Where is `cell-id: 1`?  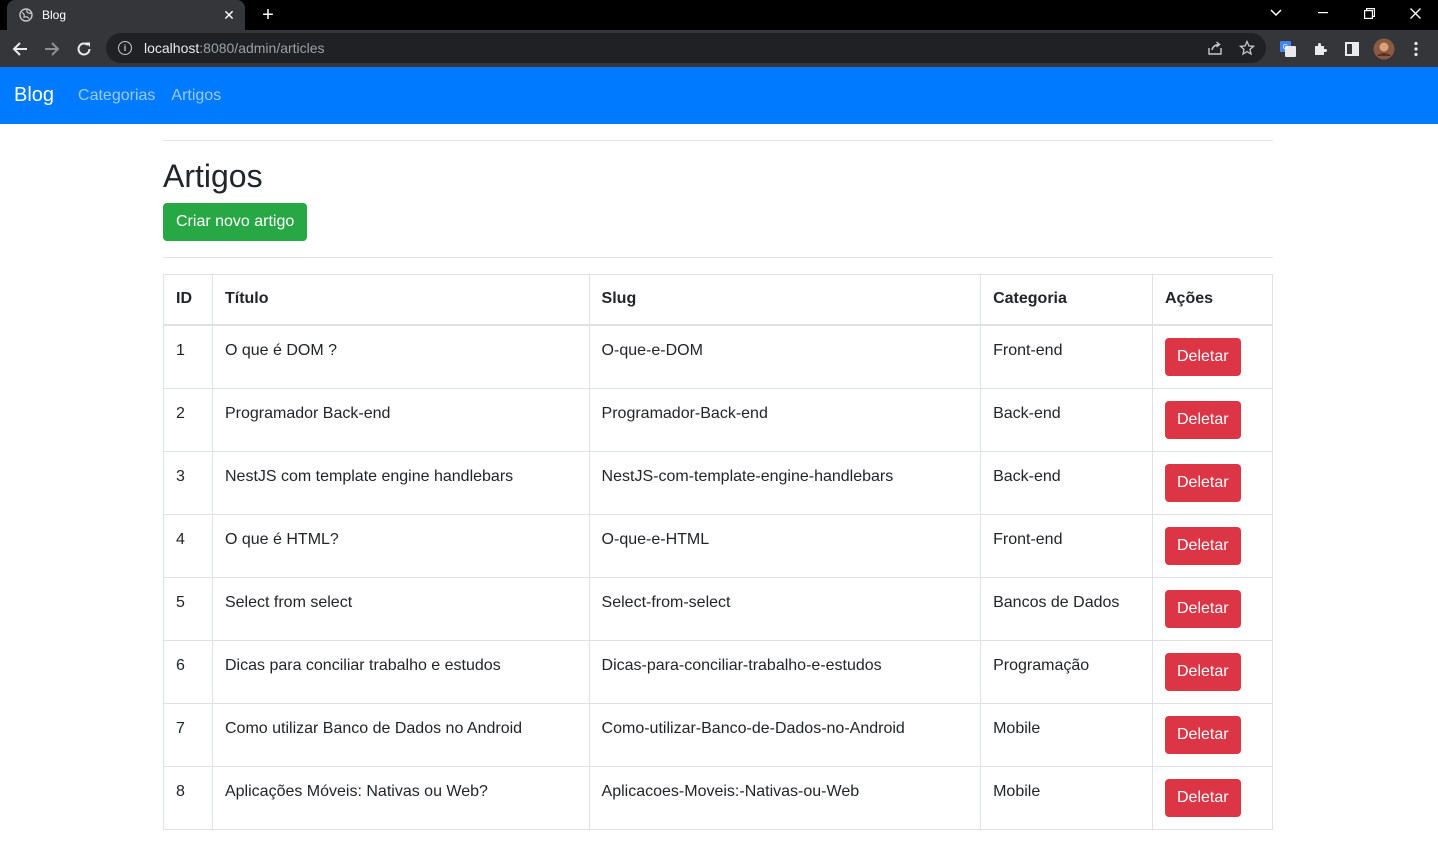 cell-id: 1 is located at coordinates (188, 356).